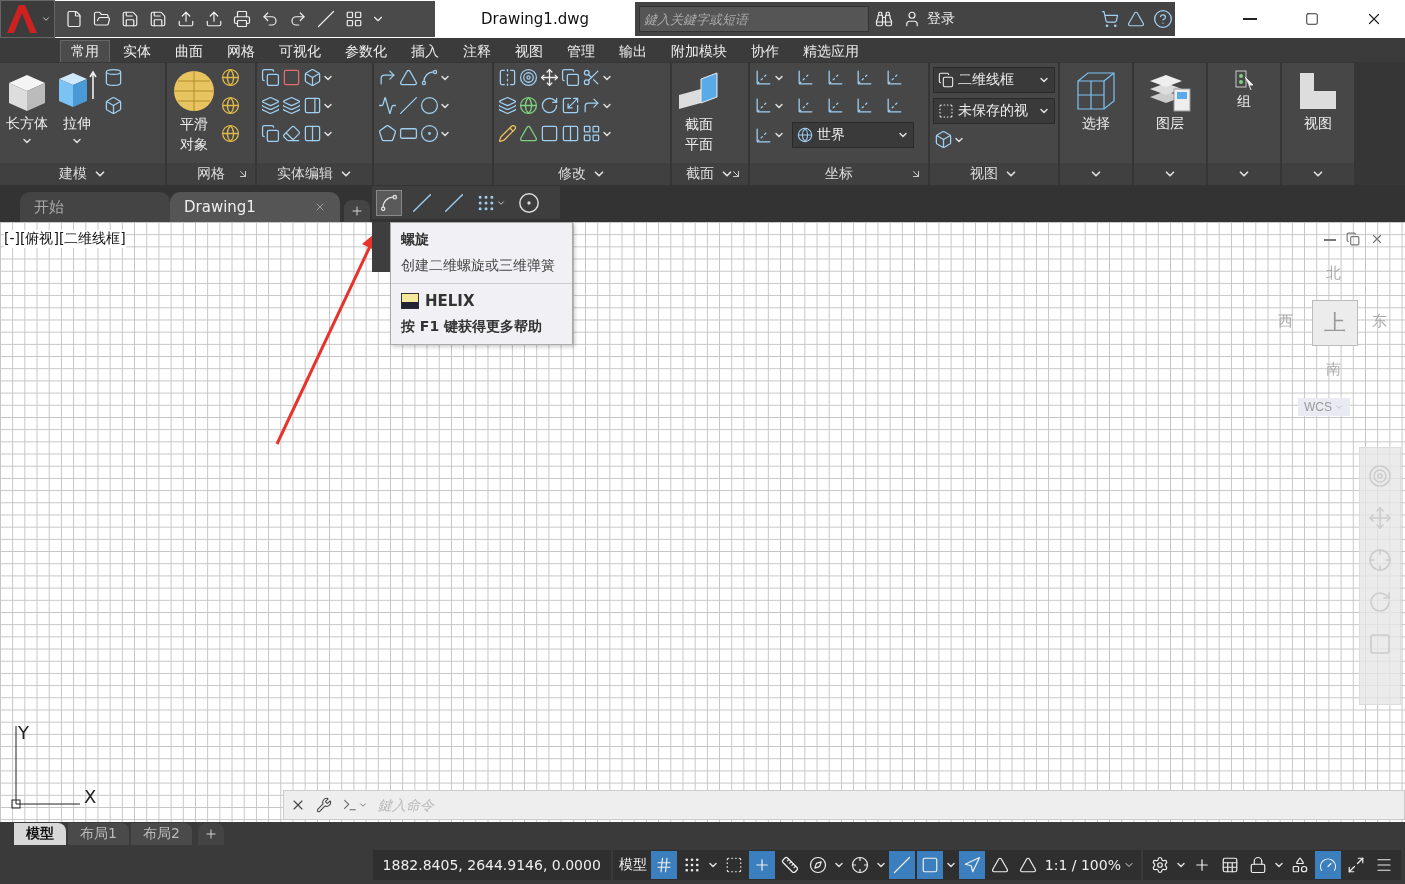 The width and height of the screenshot is (1405, 884). What do you see at coordinates (632, 865) in the screenshot?
I see `model-space-button: 模型` at bounding box center [632, 865].